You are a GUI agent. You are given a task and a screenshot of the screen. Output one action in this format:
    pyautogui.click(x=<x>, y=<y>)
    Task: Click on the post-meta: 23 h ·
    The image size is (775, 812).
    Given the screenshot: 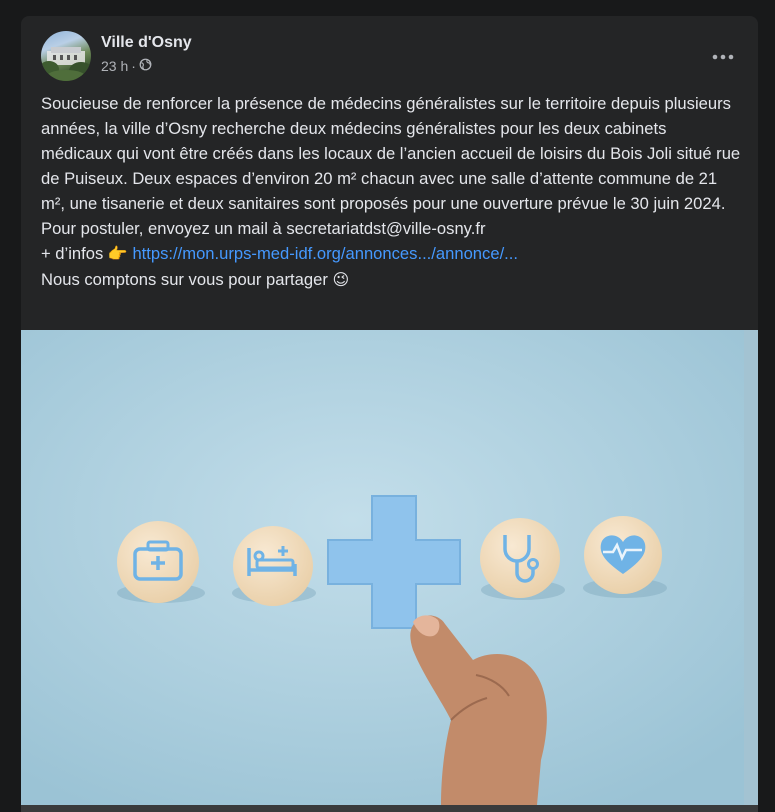 What is the action you would take?
    pyautogui.click(x=126, y=66)
    